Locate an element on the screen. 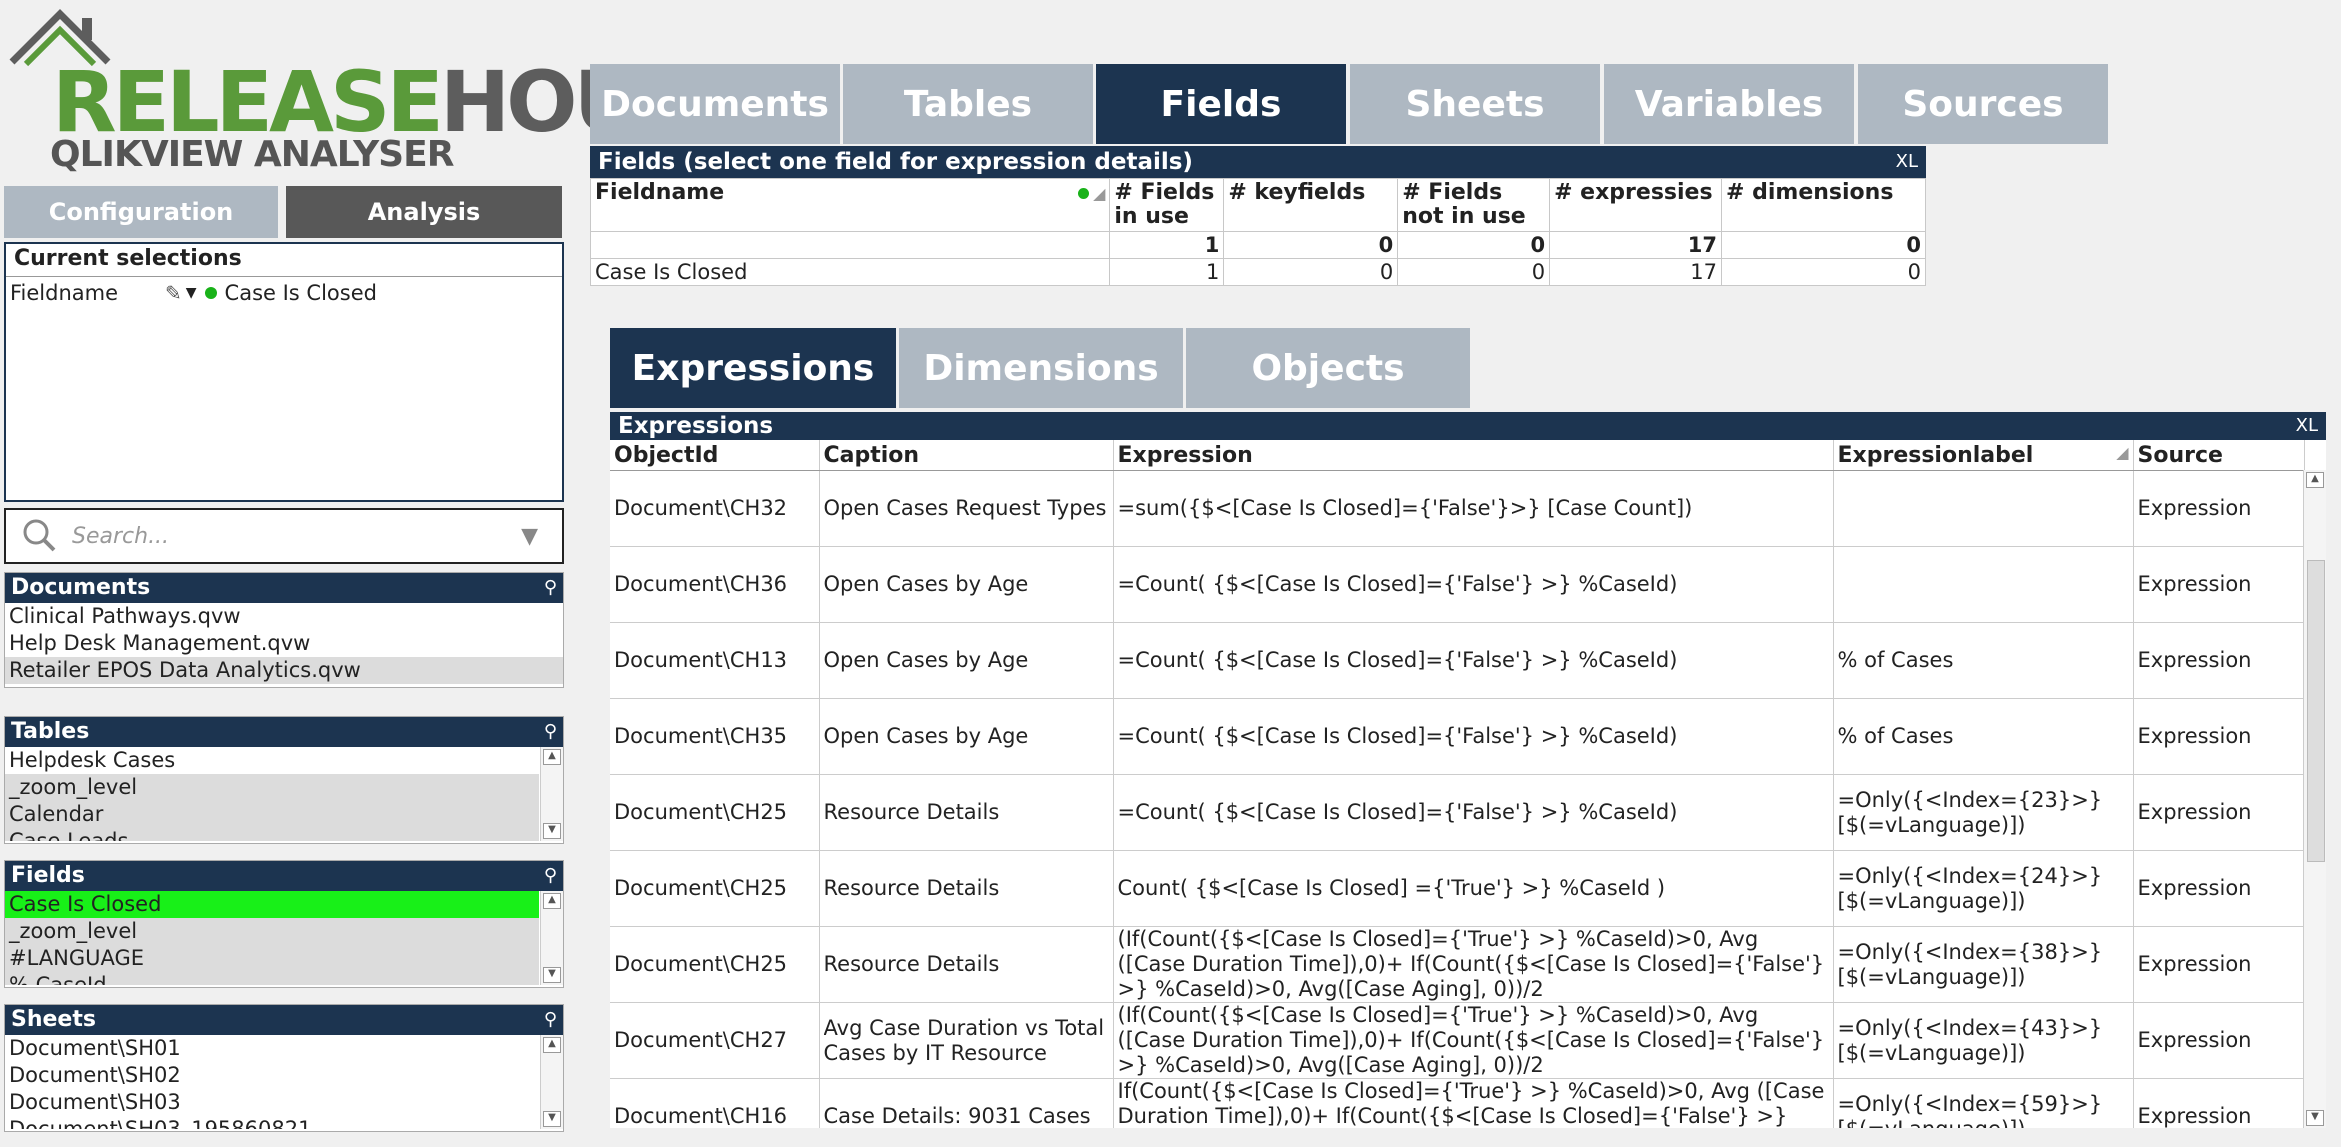 This screenshot has width=2341, height=1147. fields-title: Fields is located at coordinates (48, 875).